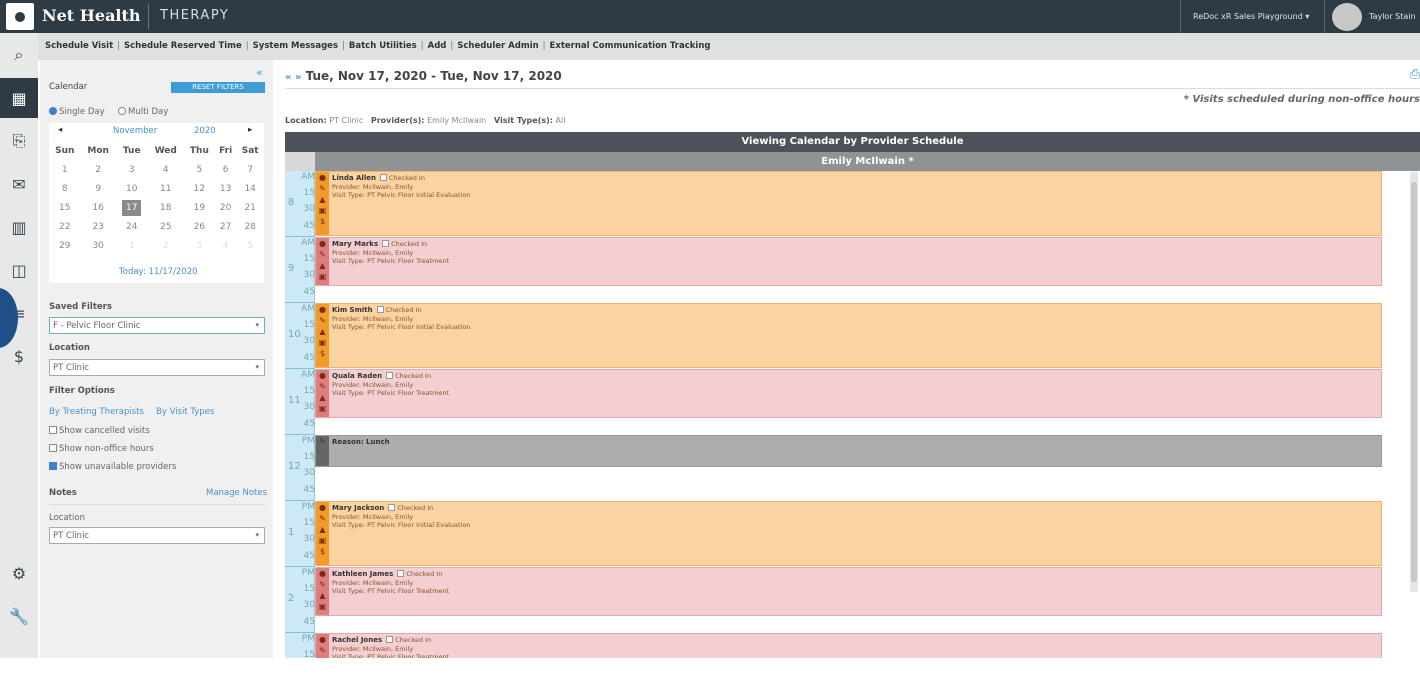  I want to click on single-day-radio: Single Day, so click(77, 112).